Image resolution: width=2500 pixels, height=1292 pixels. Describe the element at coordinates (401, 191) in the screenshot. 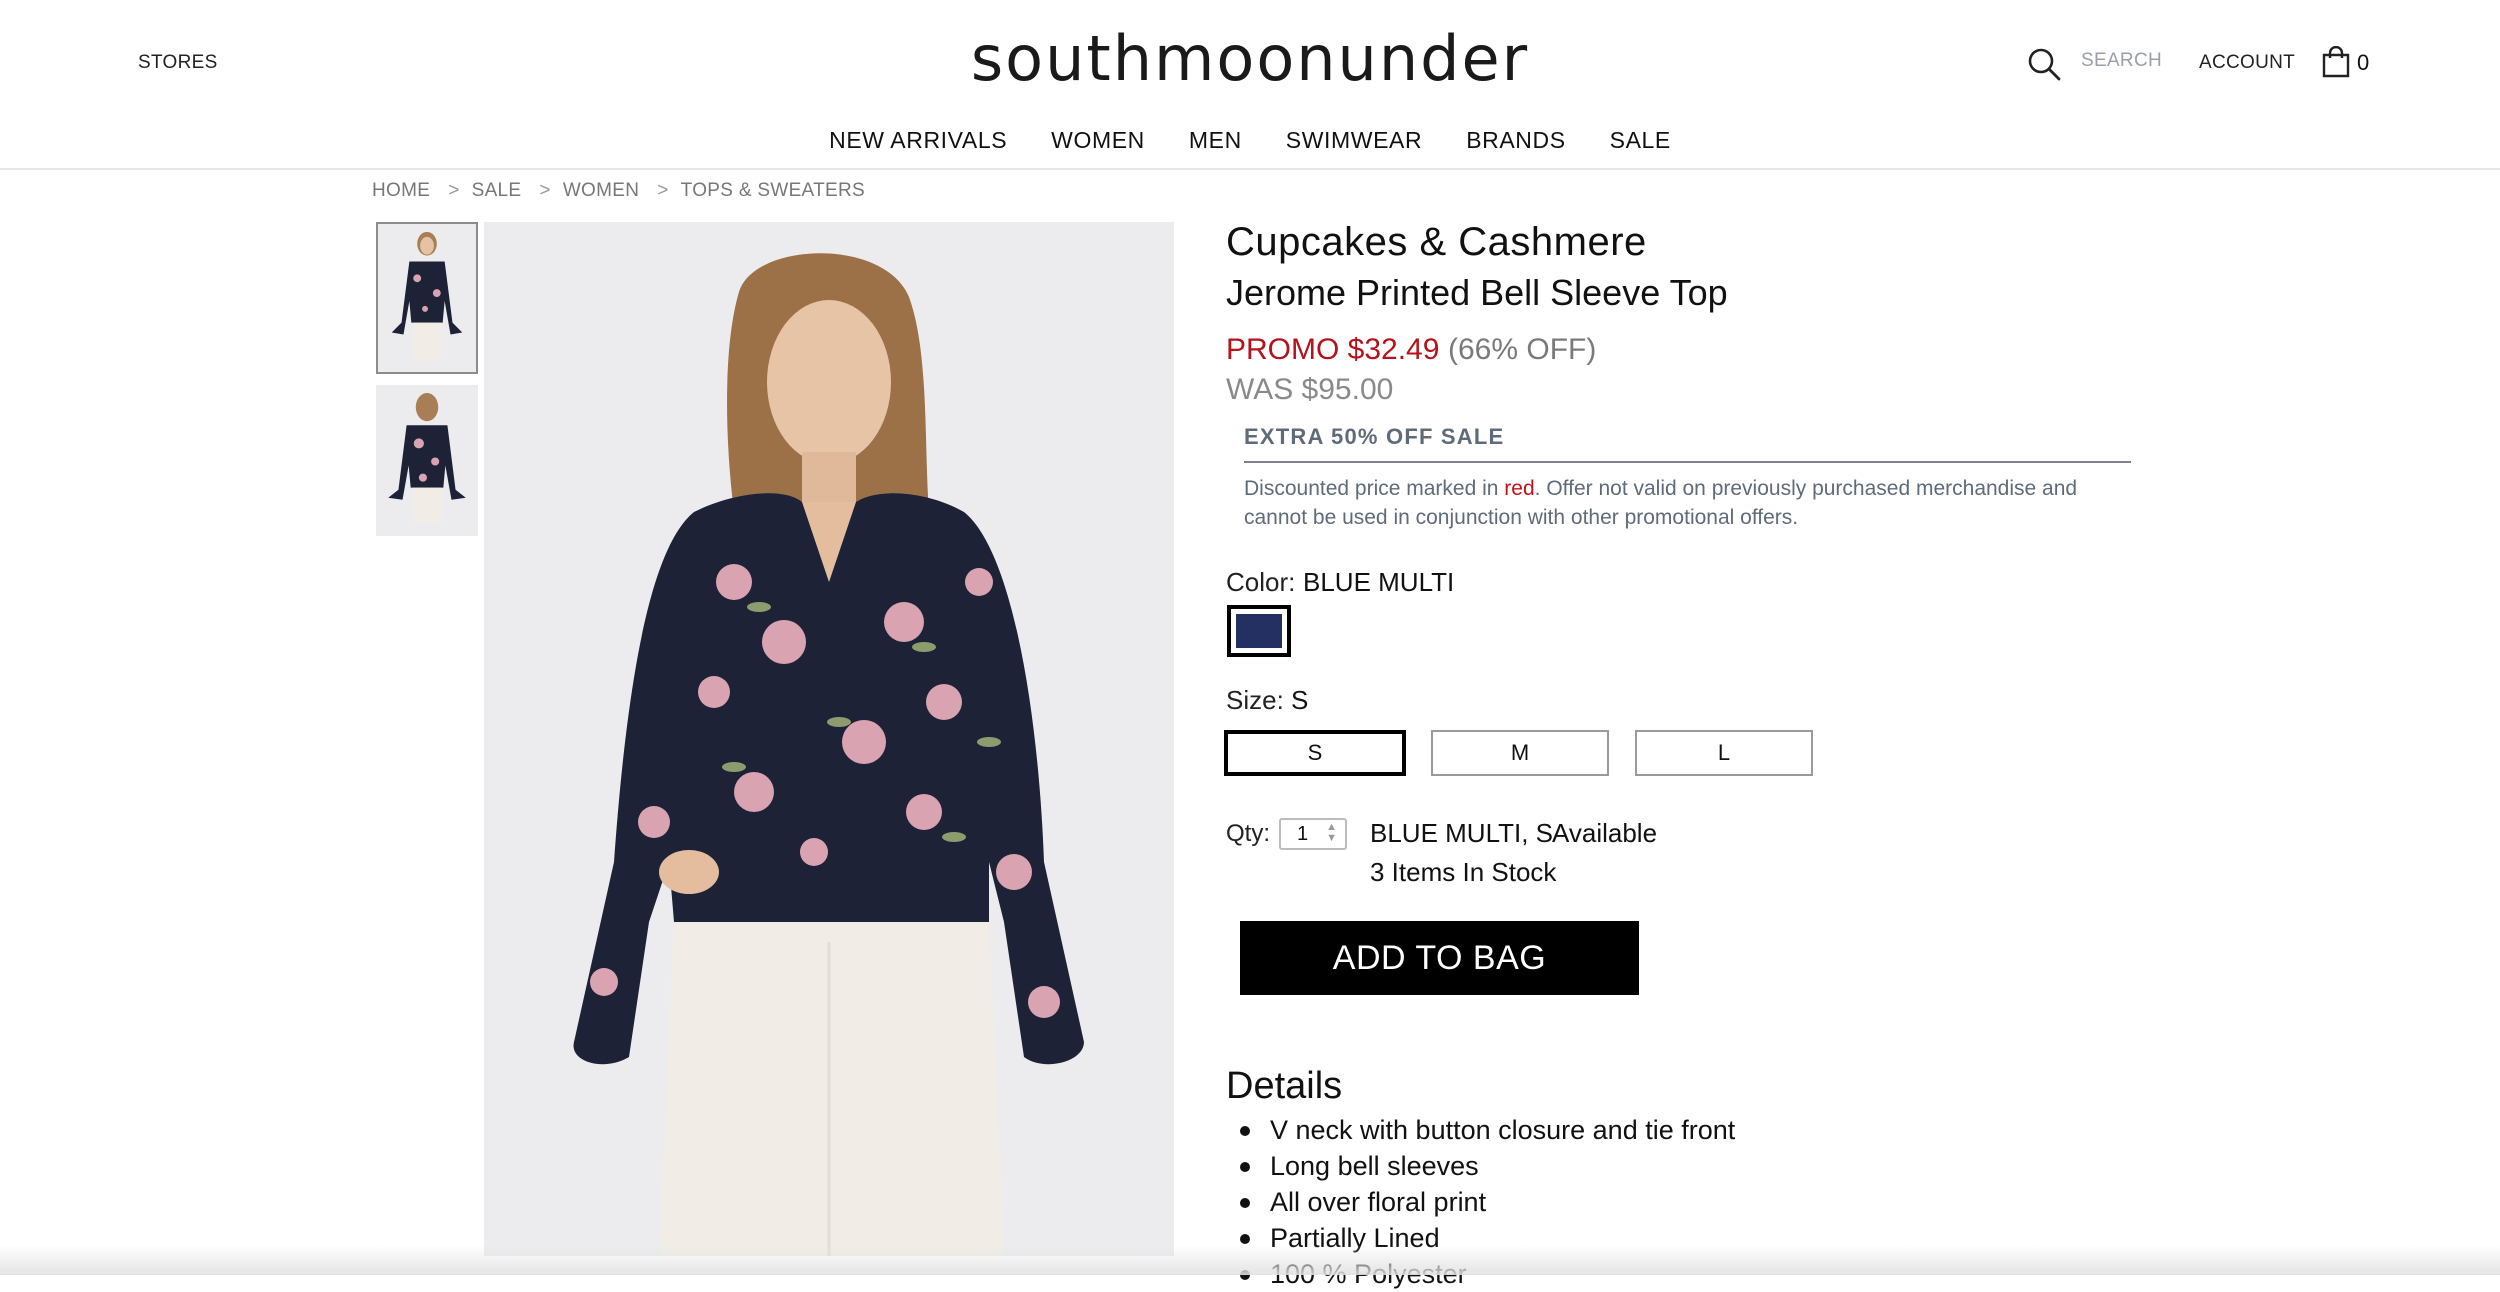

I see `breadcrumb-home: HOME` at that location.